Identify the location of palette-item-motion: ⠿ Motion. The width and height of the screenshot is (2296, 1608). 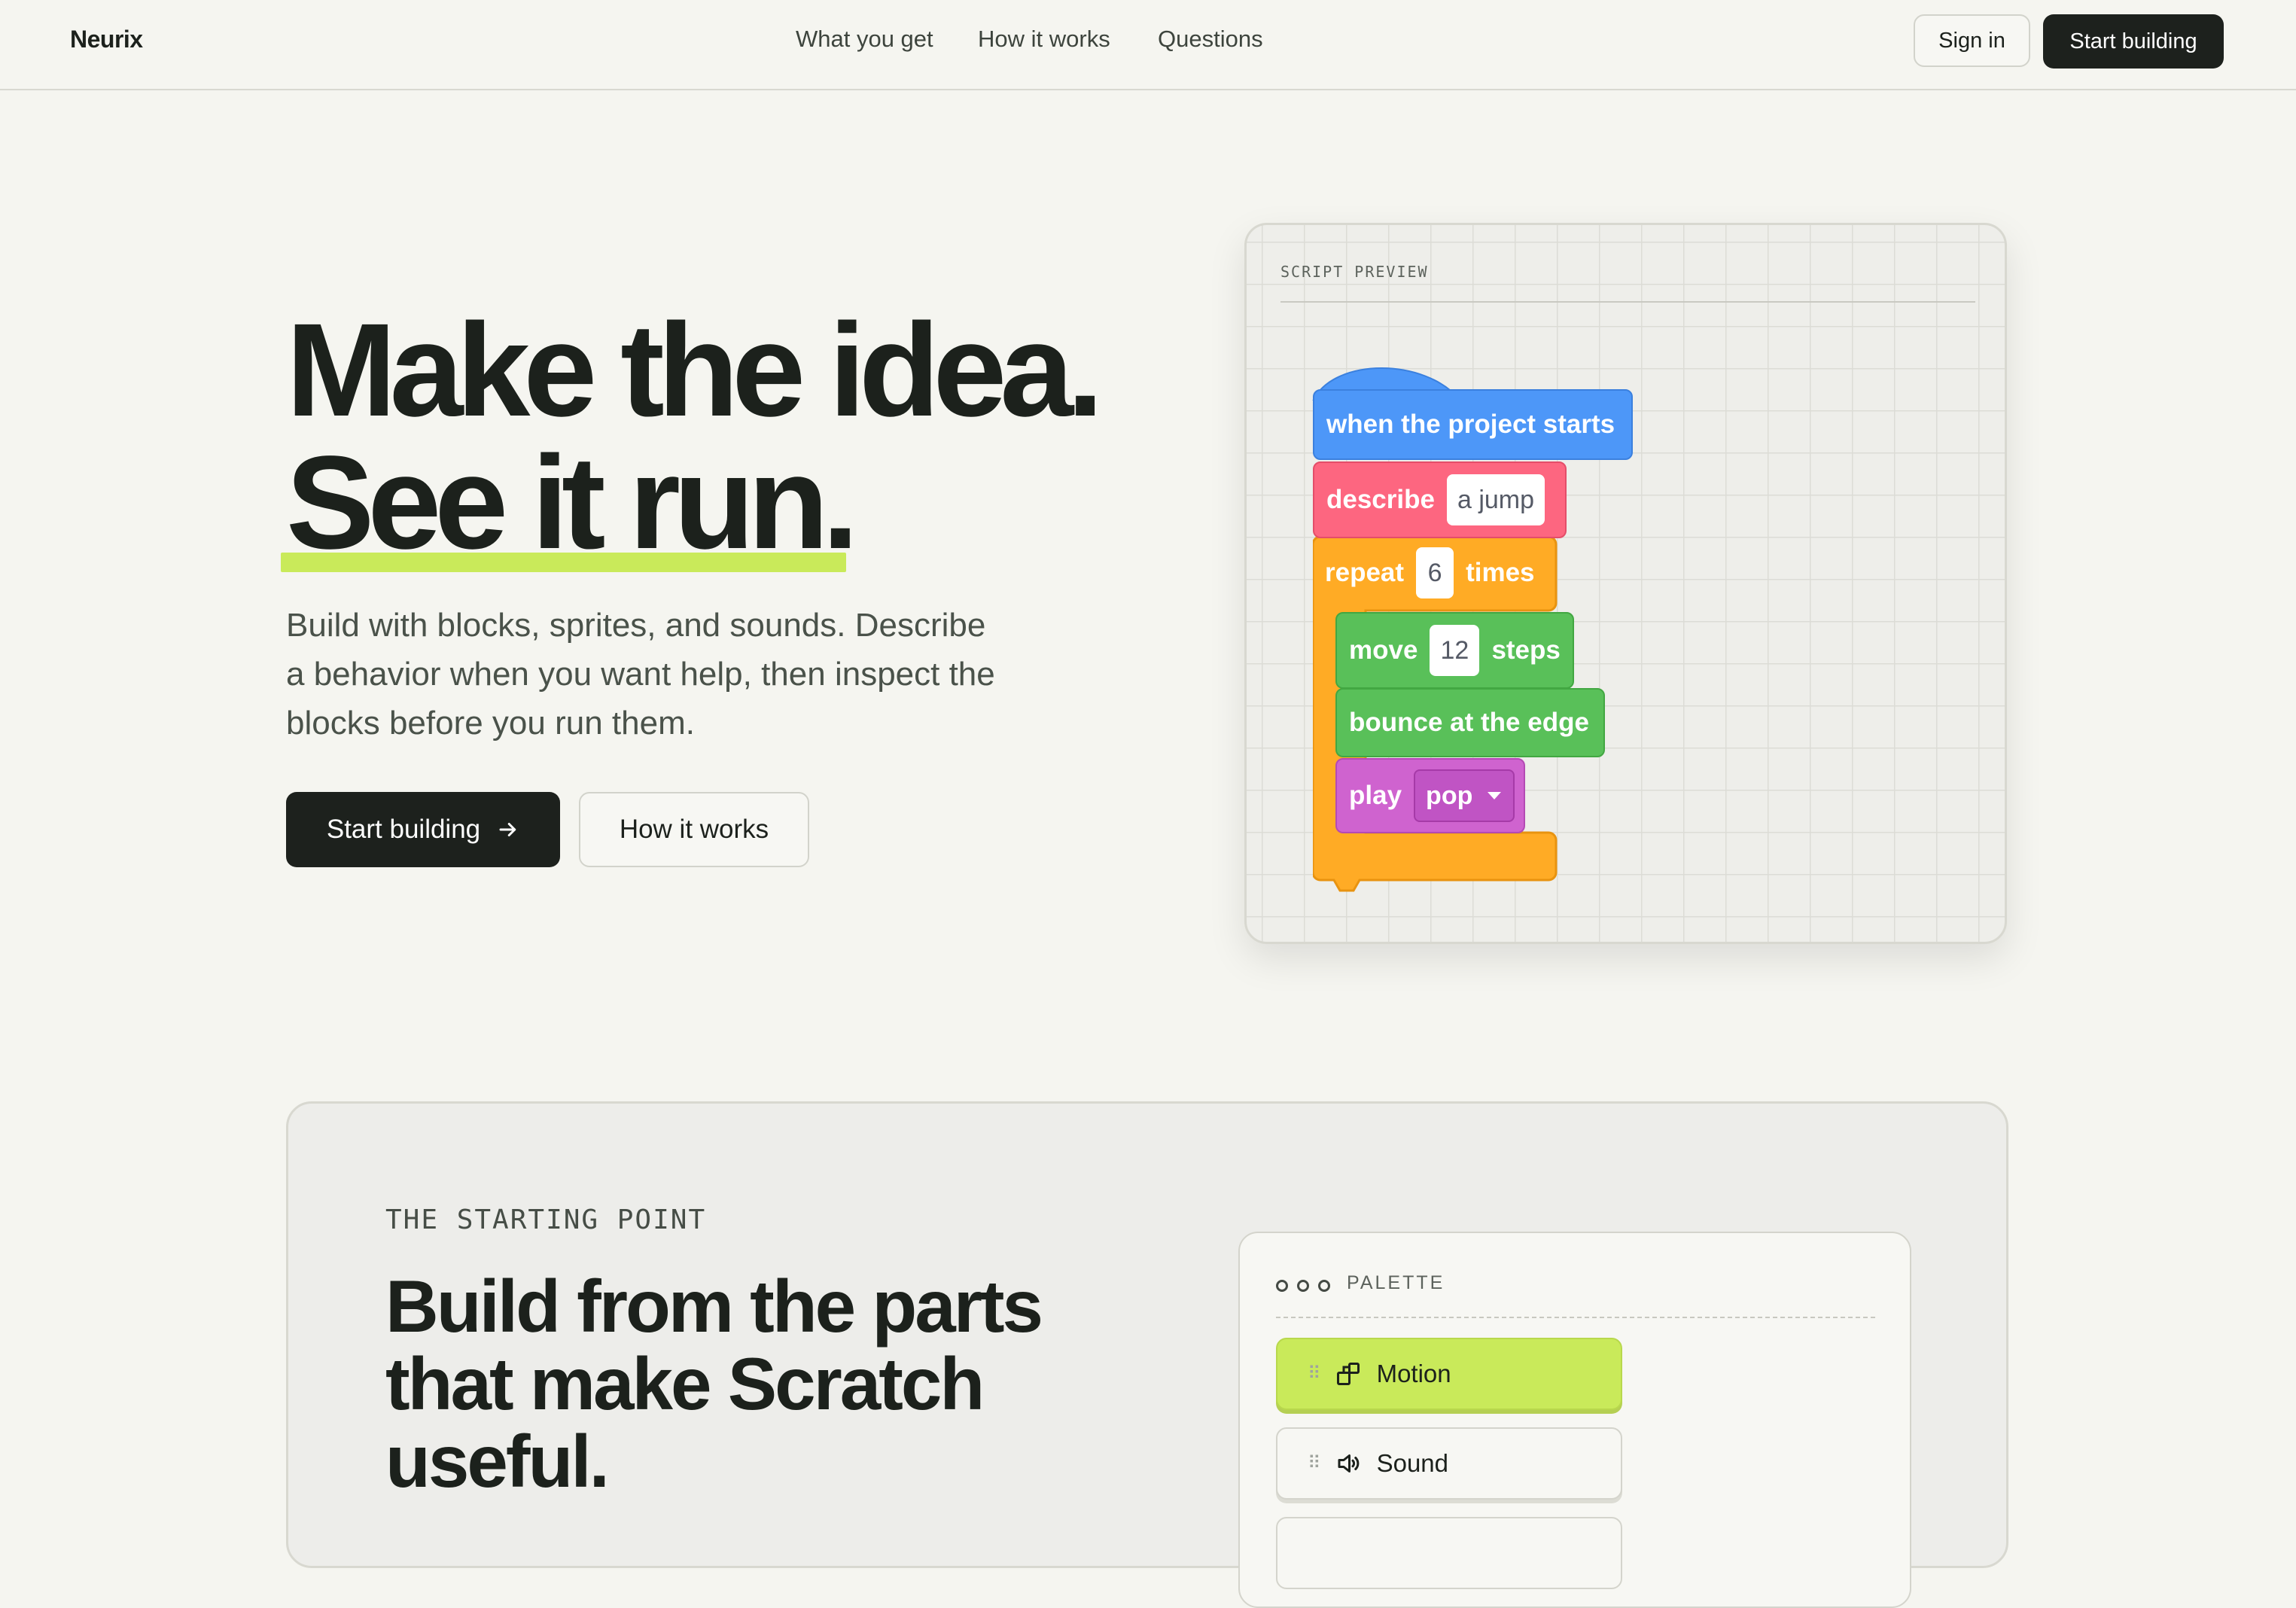
(1449, 1374).